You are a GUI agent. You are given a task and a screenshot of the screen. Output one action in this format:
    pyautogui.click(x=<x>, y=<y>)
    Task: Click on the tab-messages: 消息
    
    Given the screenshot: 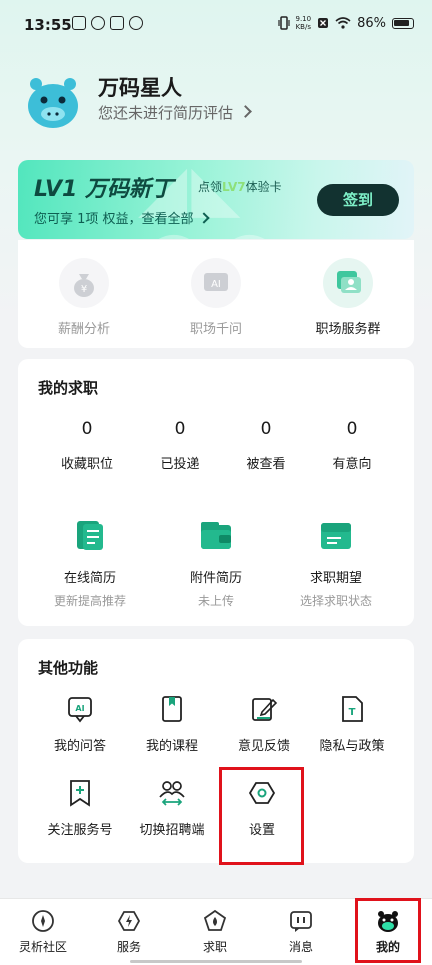 What is the action you would take?
    pyautogui.click(x=301, y=932)
    